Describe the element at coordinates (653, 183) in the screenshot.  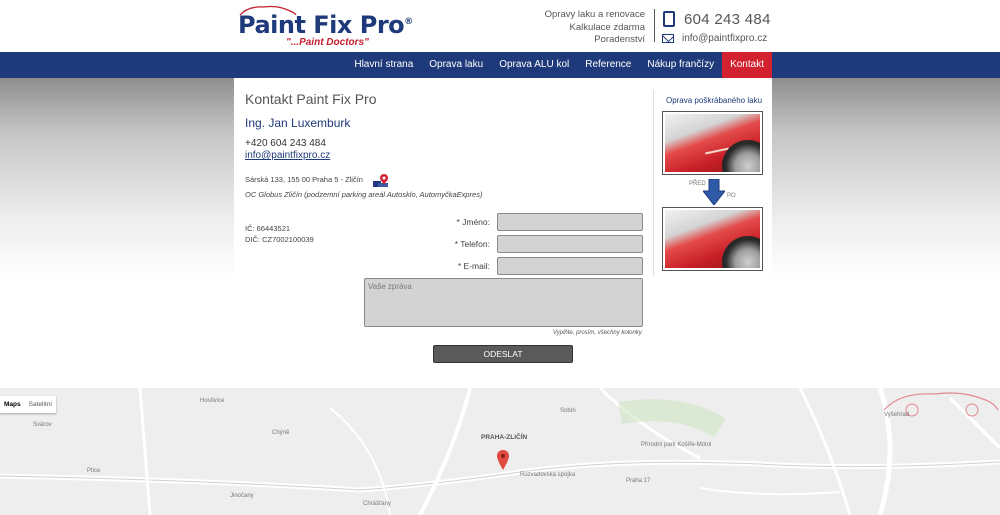
I see `sidebar-divider` at that location.